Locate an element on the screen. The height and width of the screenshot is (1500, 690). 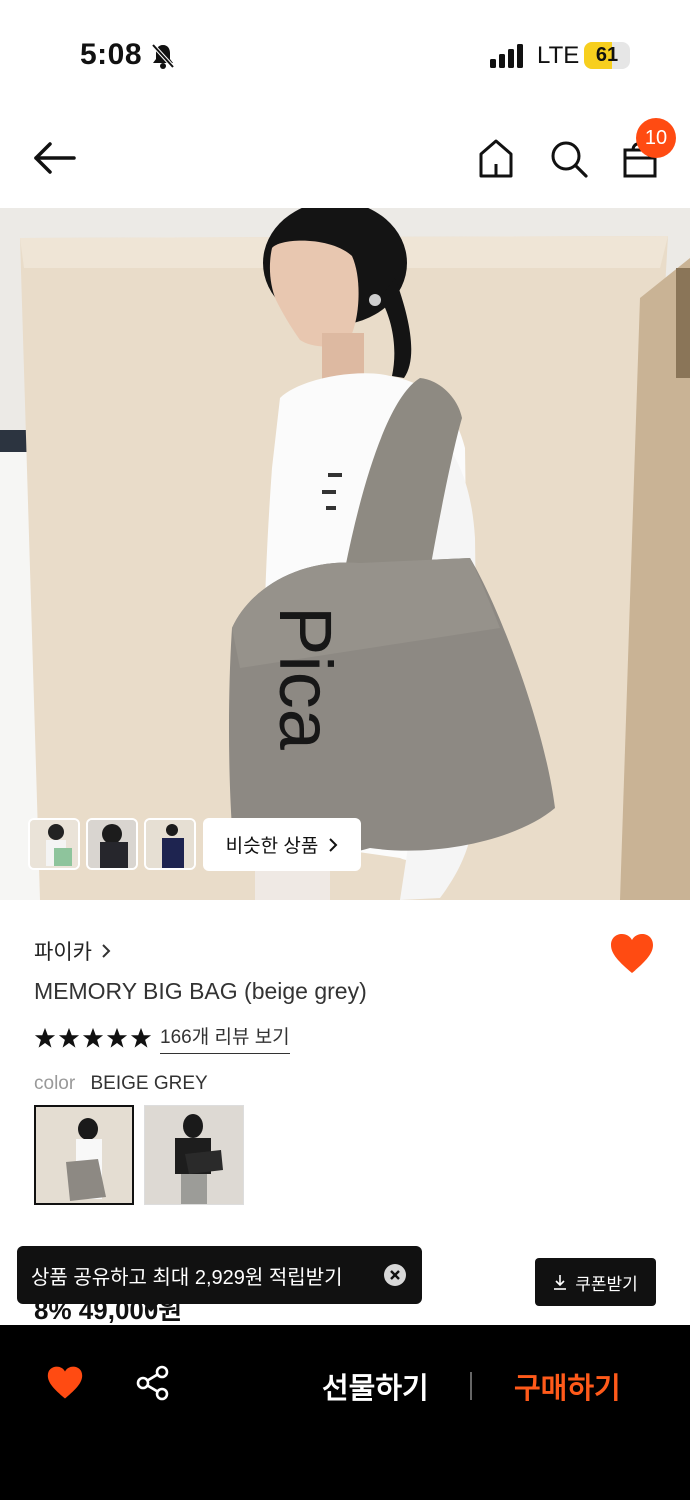
coupon-label: 쿠폰받기 is located at coordinates (606, 1284).